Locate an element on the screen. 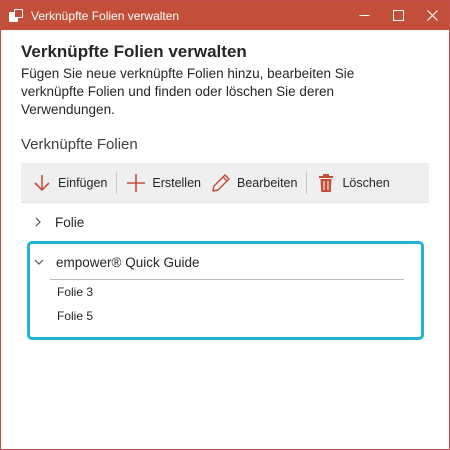 The width and height of the screenshot is (450, 450). delete-button: Löschen is located at coordinates (352, 183).